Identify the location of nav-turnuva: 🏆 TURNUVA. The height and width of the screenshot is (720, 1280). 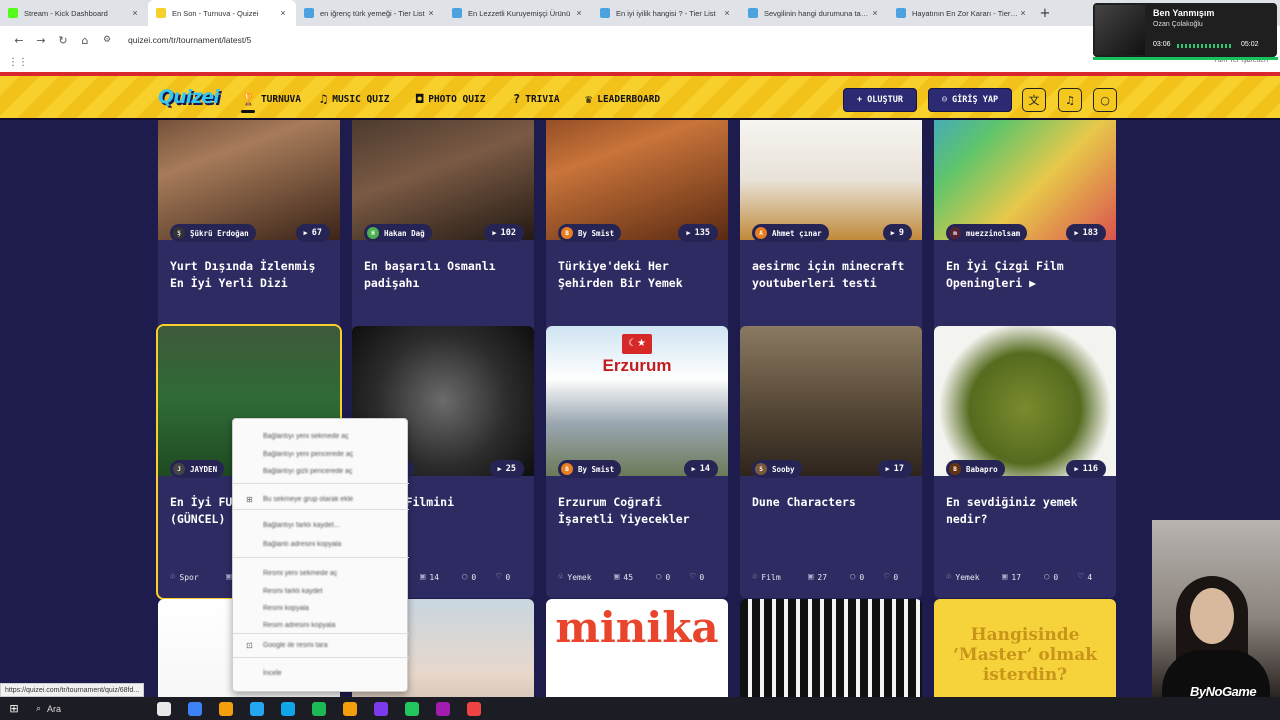
(271, 102).